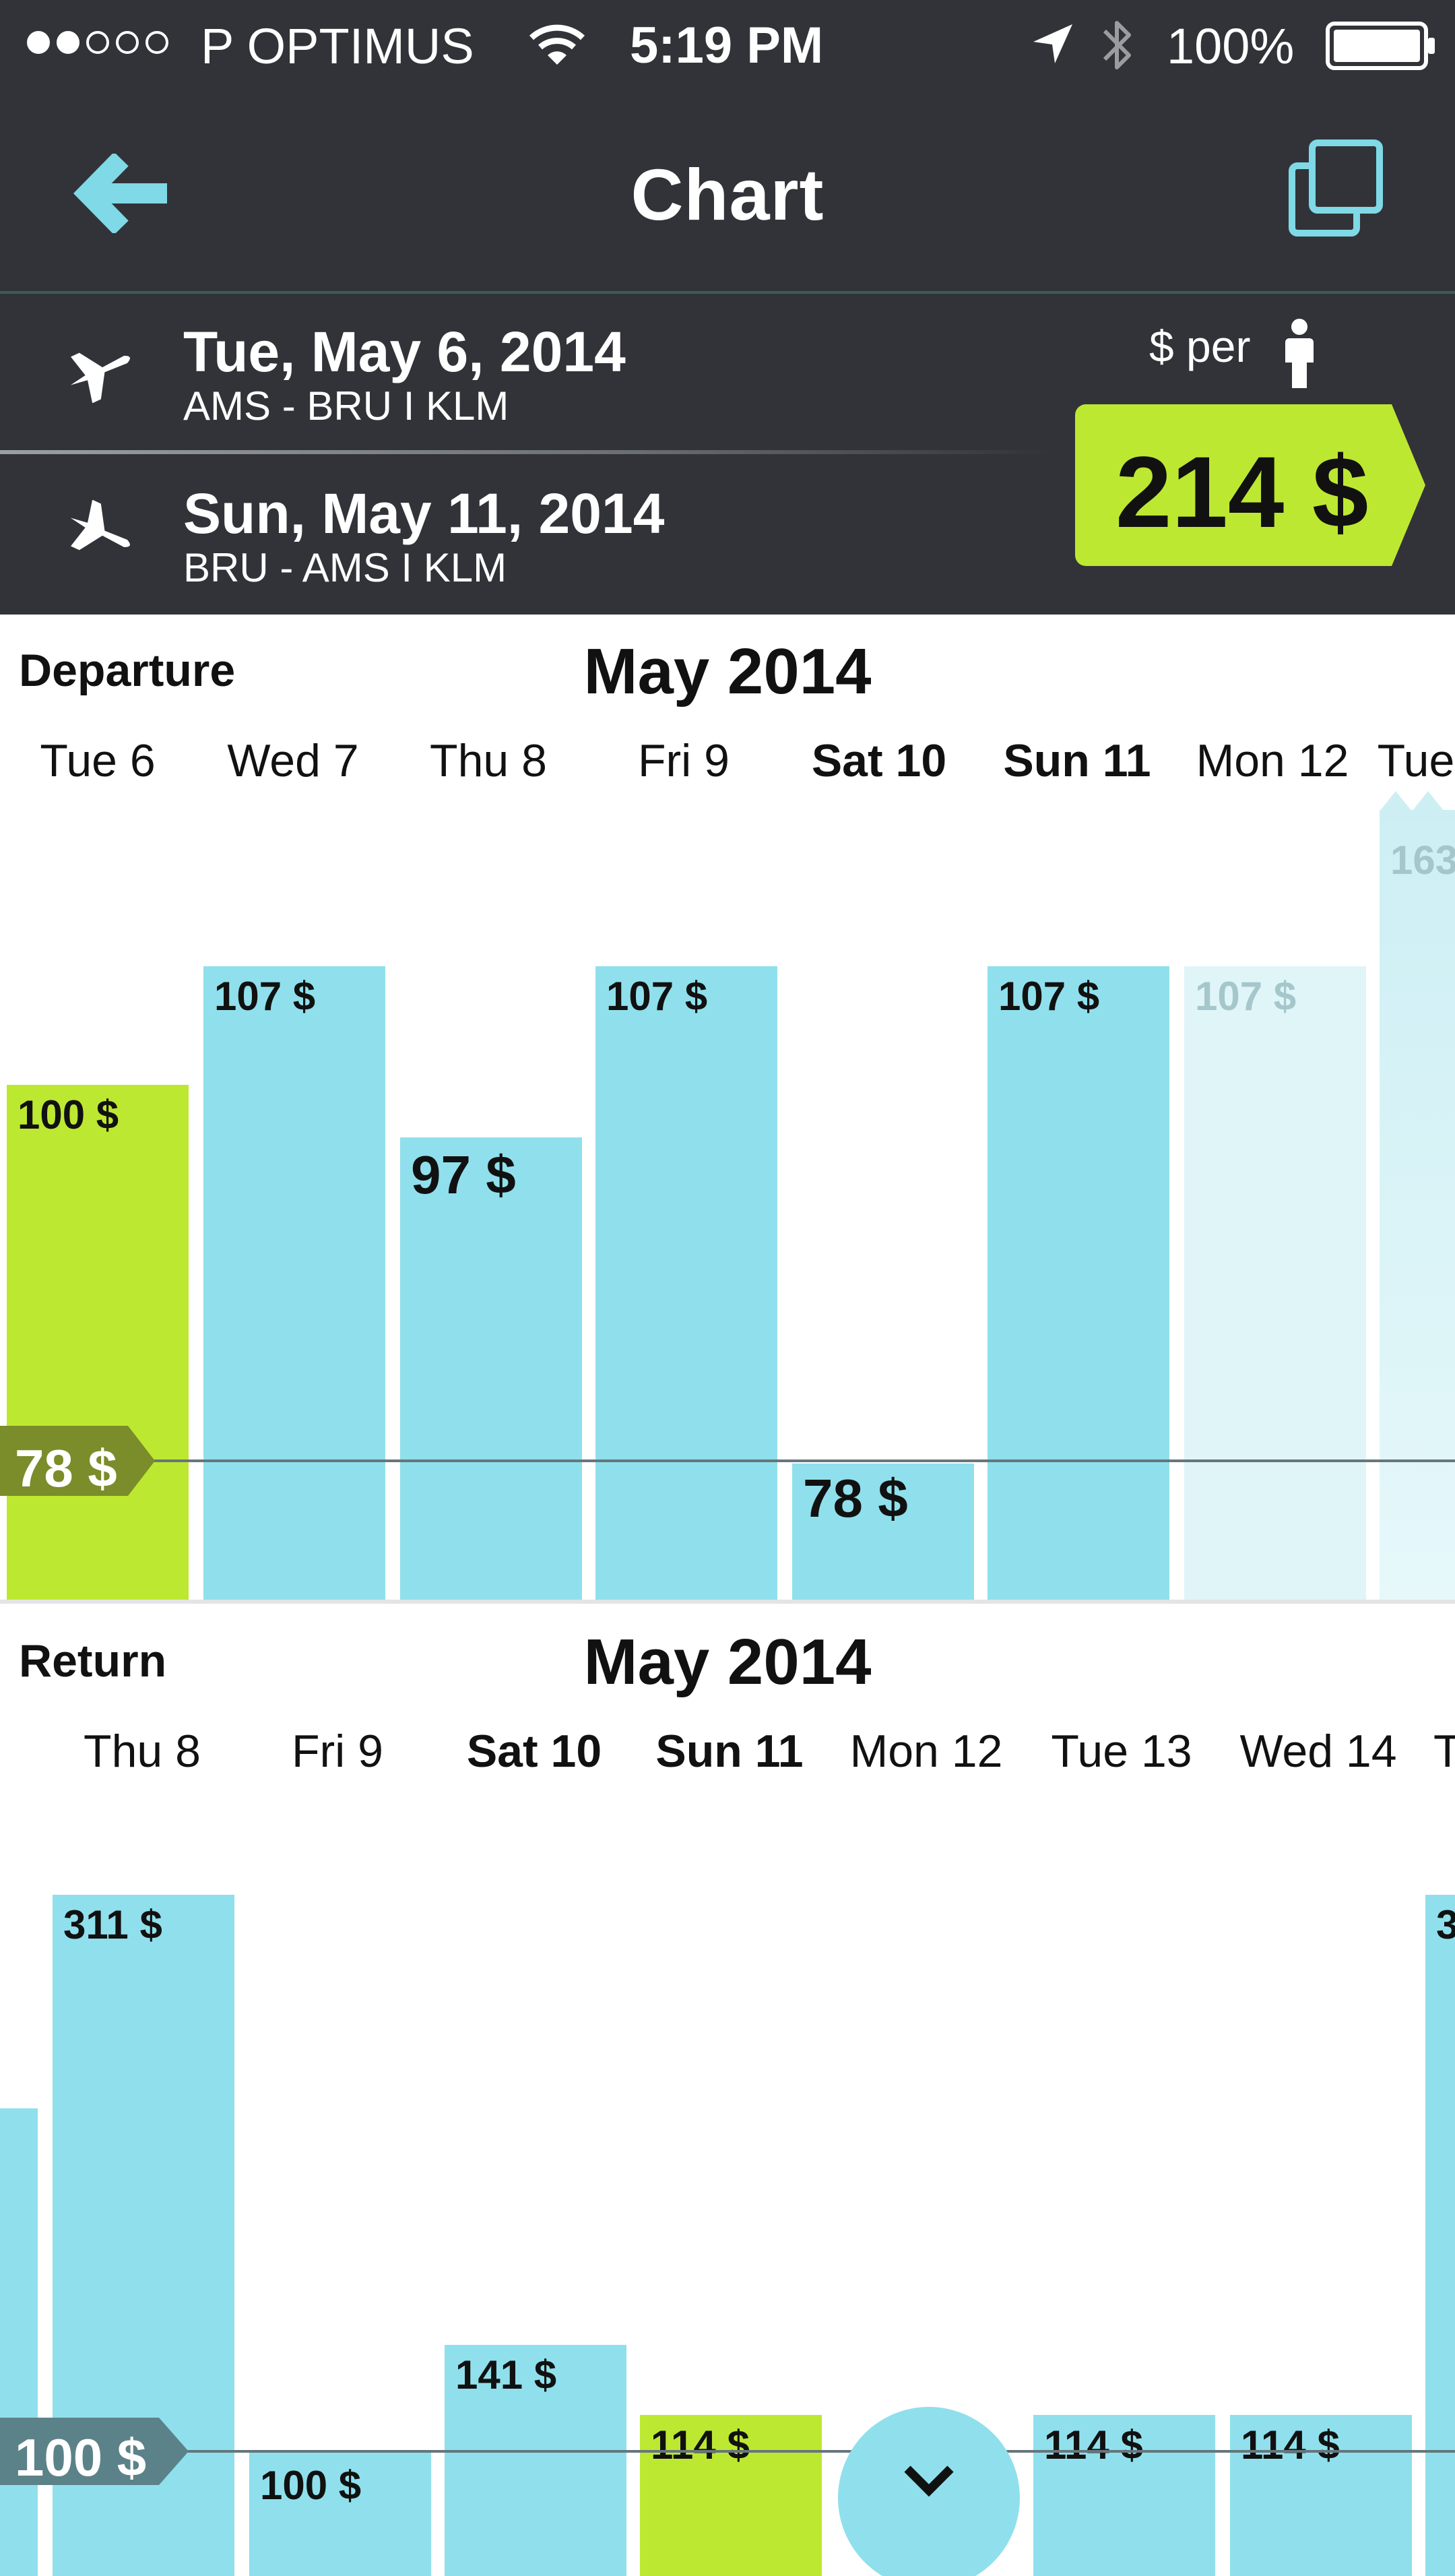  Describe the element at coordinates (19, 2342) in the screenshot. I see `price-bar` at that location.